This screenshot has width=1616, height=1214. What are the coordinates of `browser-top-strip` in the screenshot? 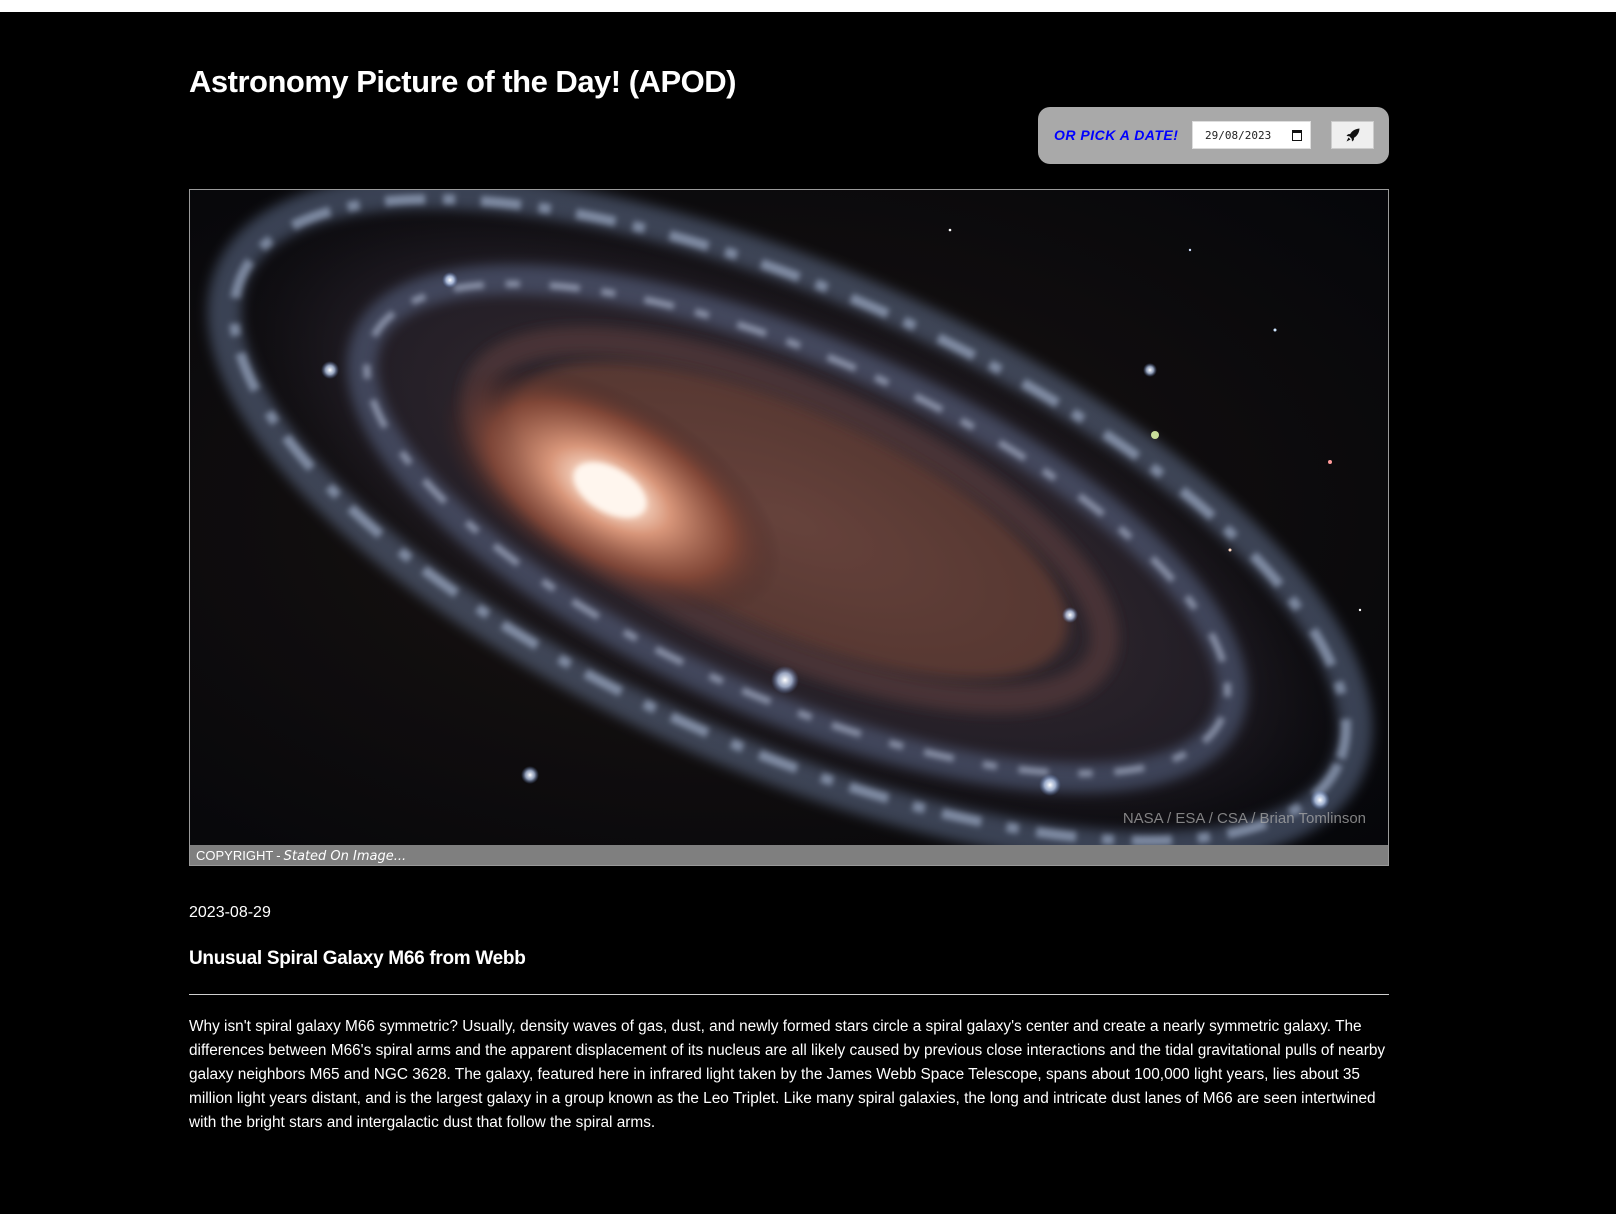 It's located at (808, 6).